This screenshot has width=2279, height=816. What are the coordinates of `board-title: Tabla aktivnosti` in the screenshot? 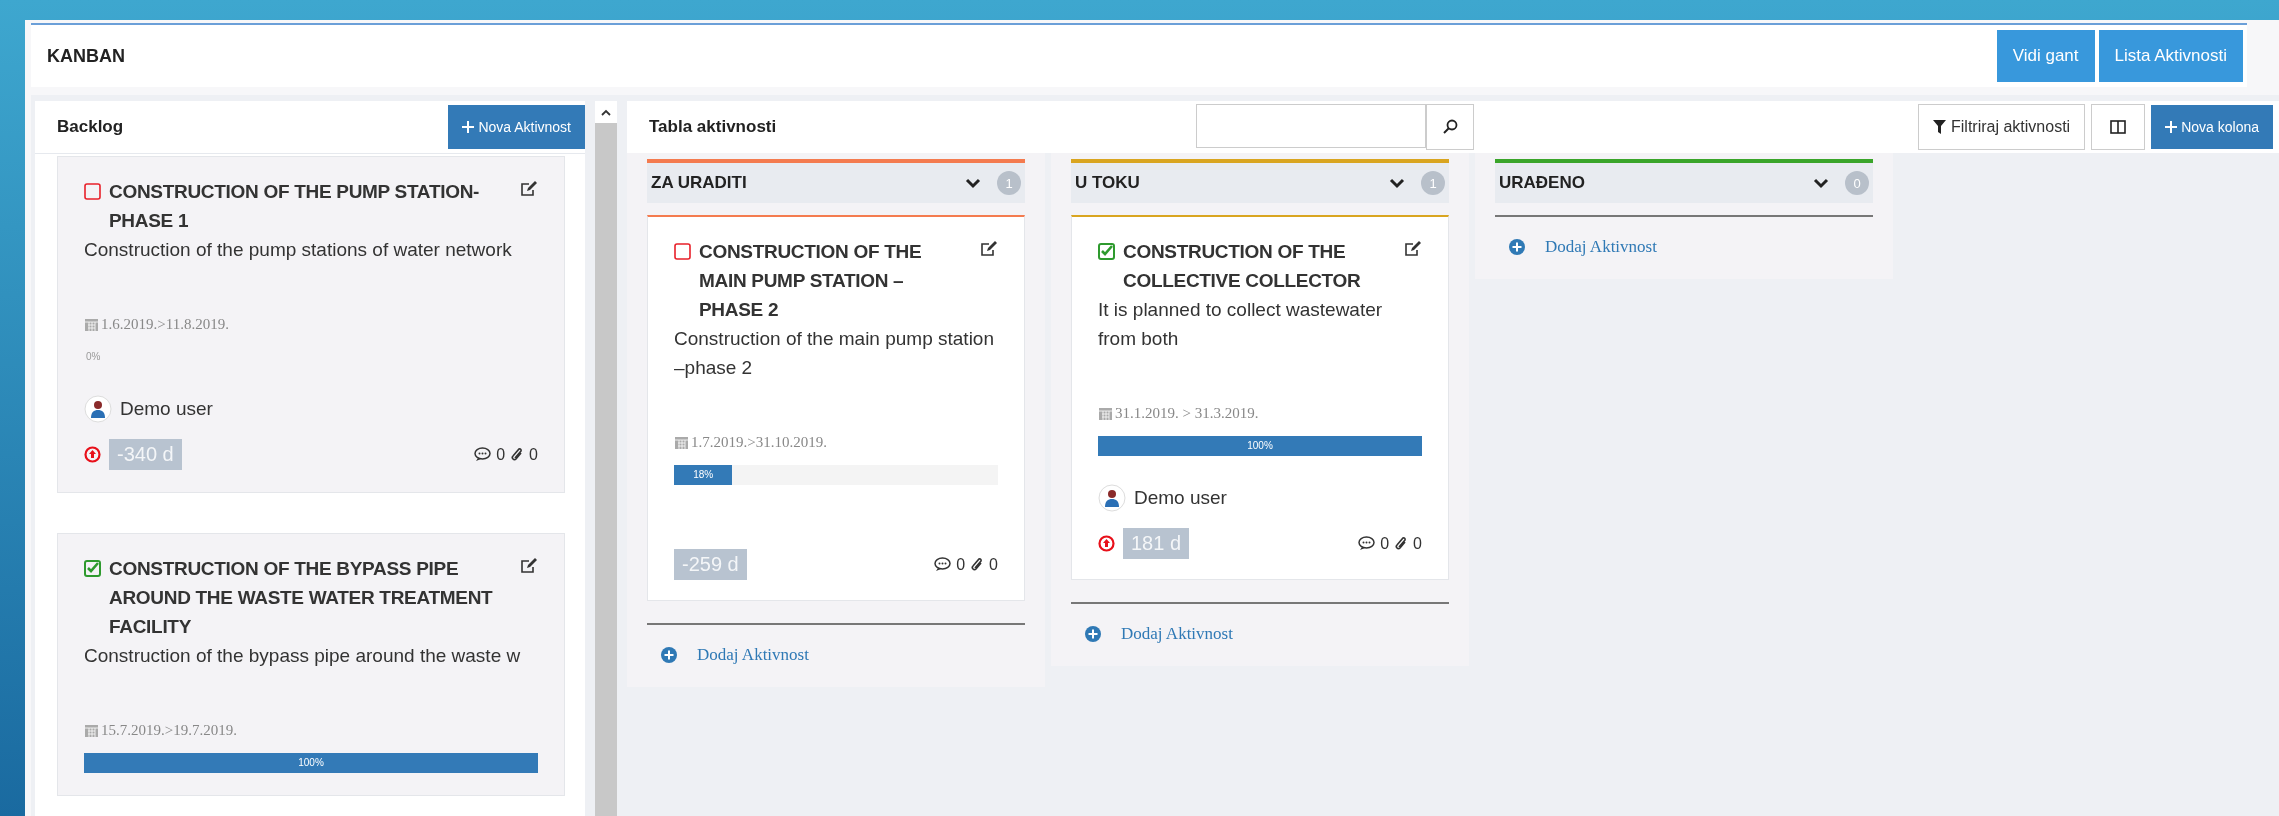 It's located at (713, 127).